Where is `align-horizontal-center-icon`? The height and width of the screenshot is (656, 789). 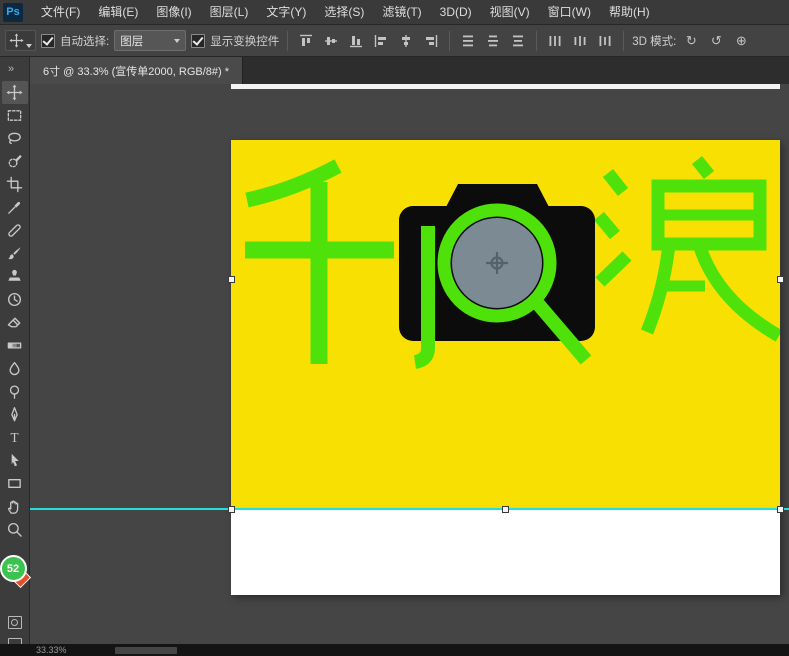
align-horizontal-center-icon is located at coordinates (406, 40).